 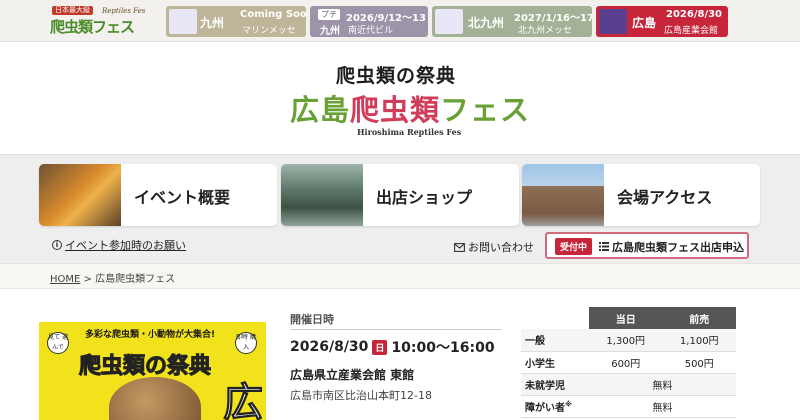 I want to click on breadcrumb: HOME > 広島爬虫類フェス, so click(x=400, y=276).